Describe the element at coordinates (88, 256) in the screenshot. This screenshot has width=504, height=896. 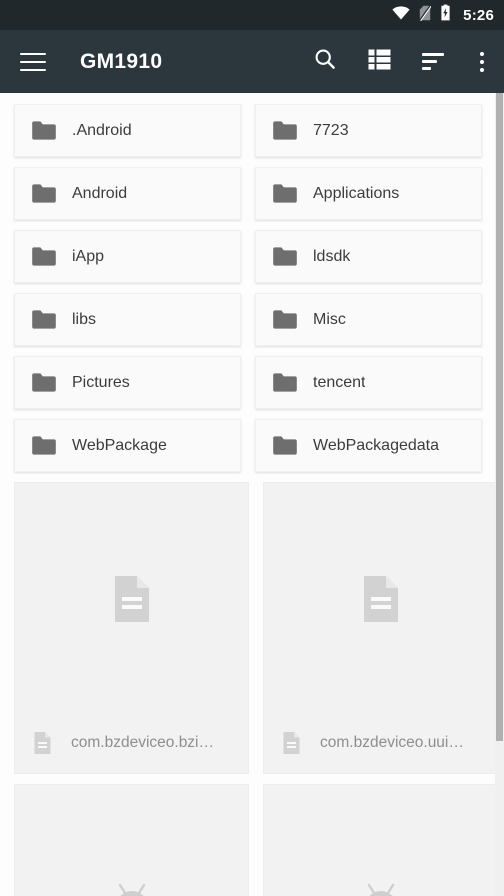
I see `folder-label: iApp` at that location.